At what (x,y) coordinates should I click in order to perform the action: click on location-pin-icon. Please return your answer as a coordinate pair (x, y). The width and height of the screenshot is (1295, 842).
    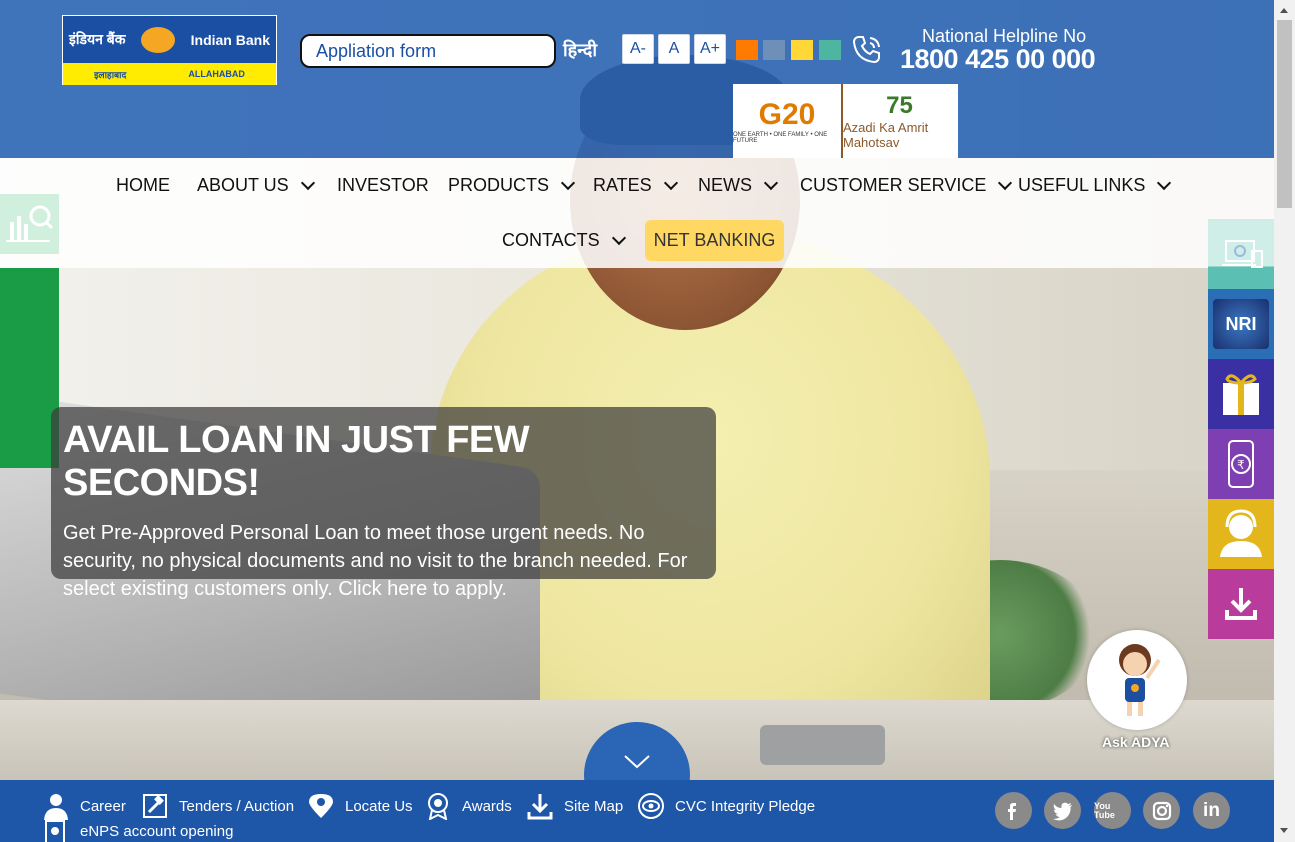
    Looking at the image, I should click on (321, 806).